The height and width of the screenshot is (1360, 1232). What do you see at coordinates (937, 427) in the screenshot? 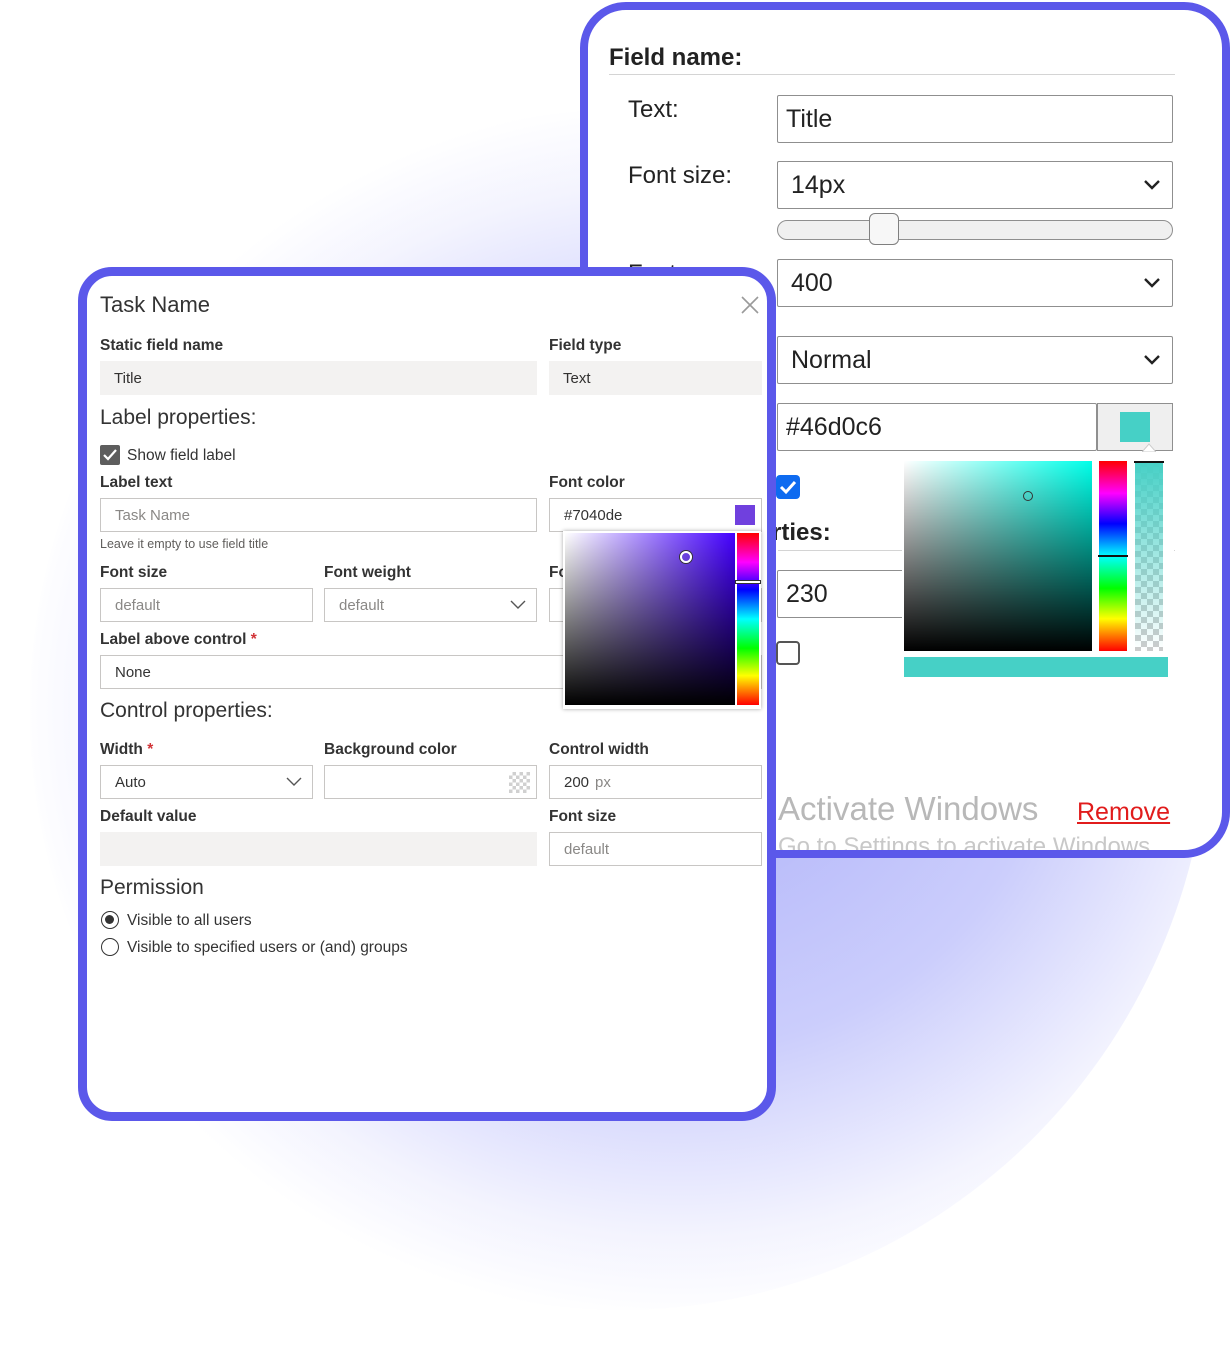
I see `color-input: #46d0c6` at bounding box center [937, 427].